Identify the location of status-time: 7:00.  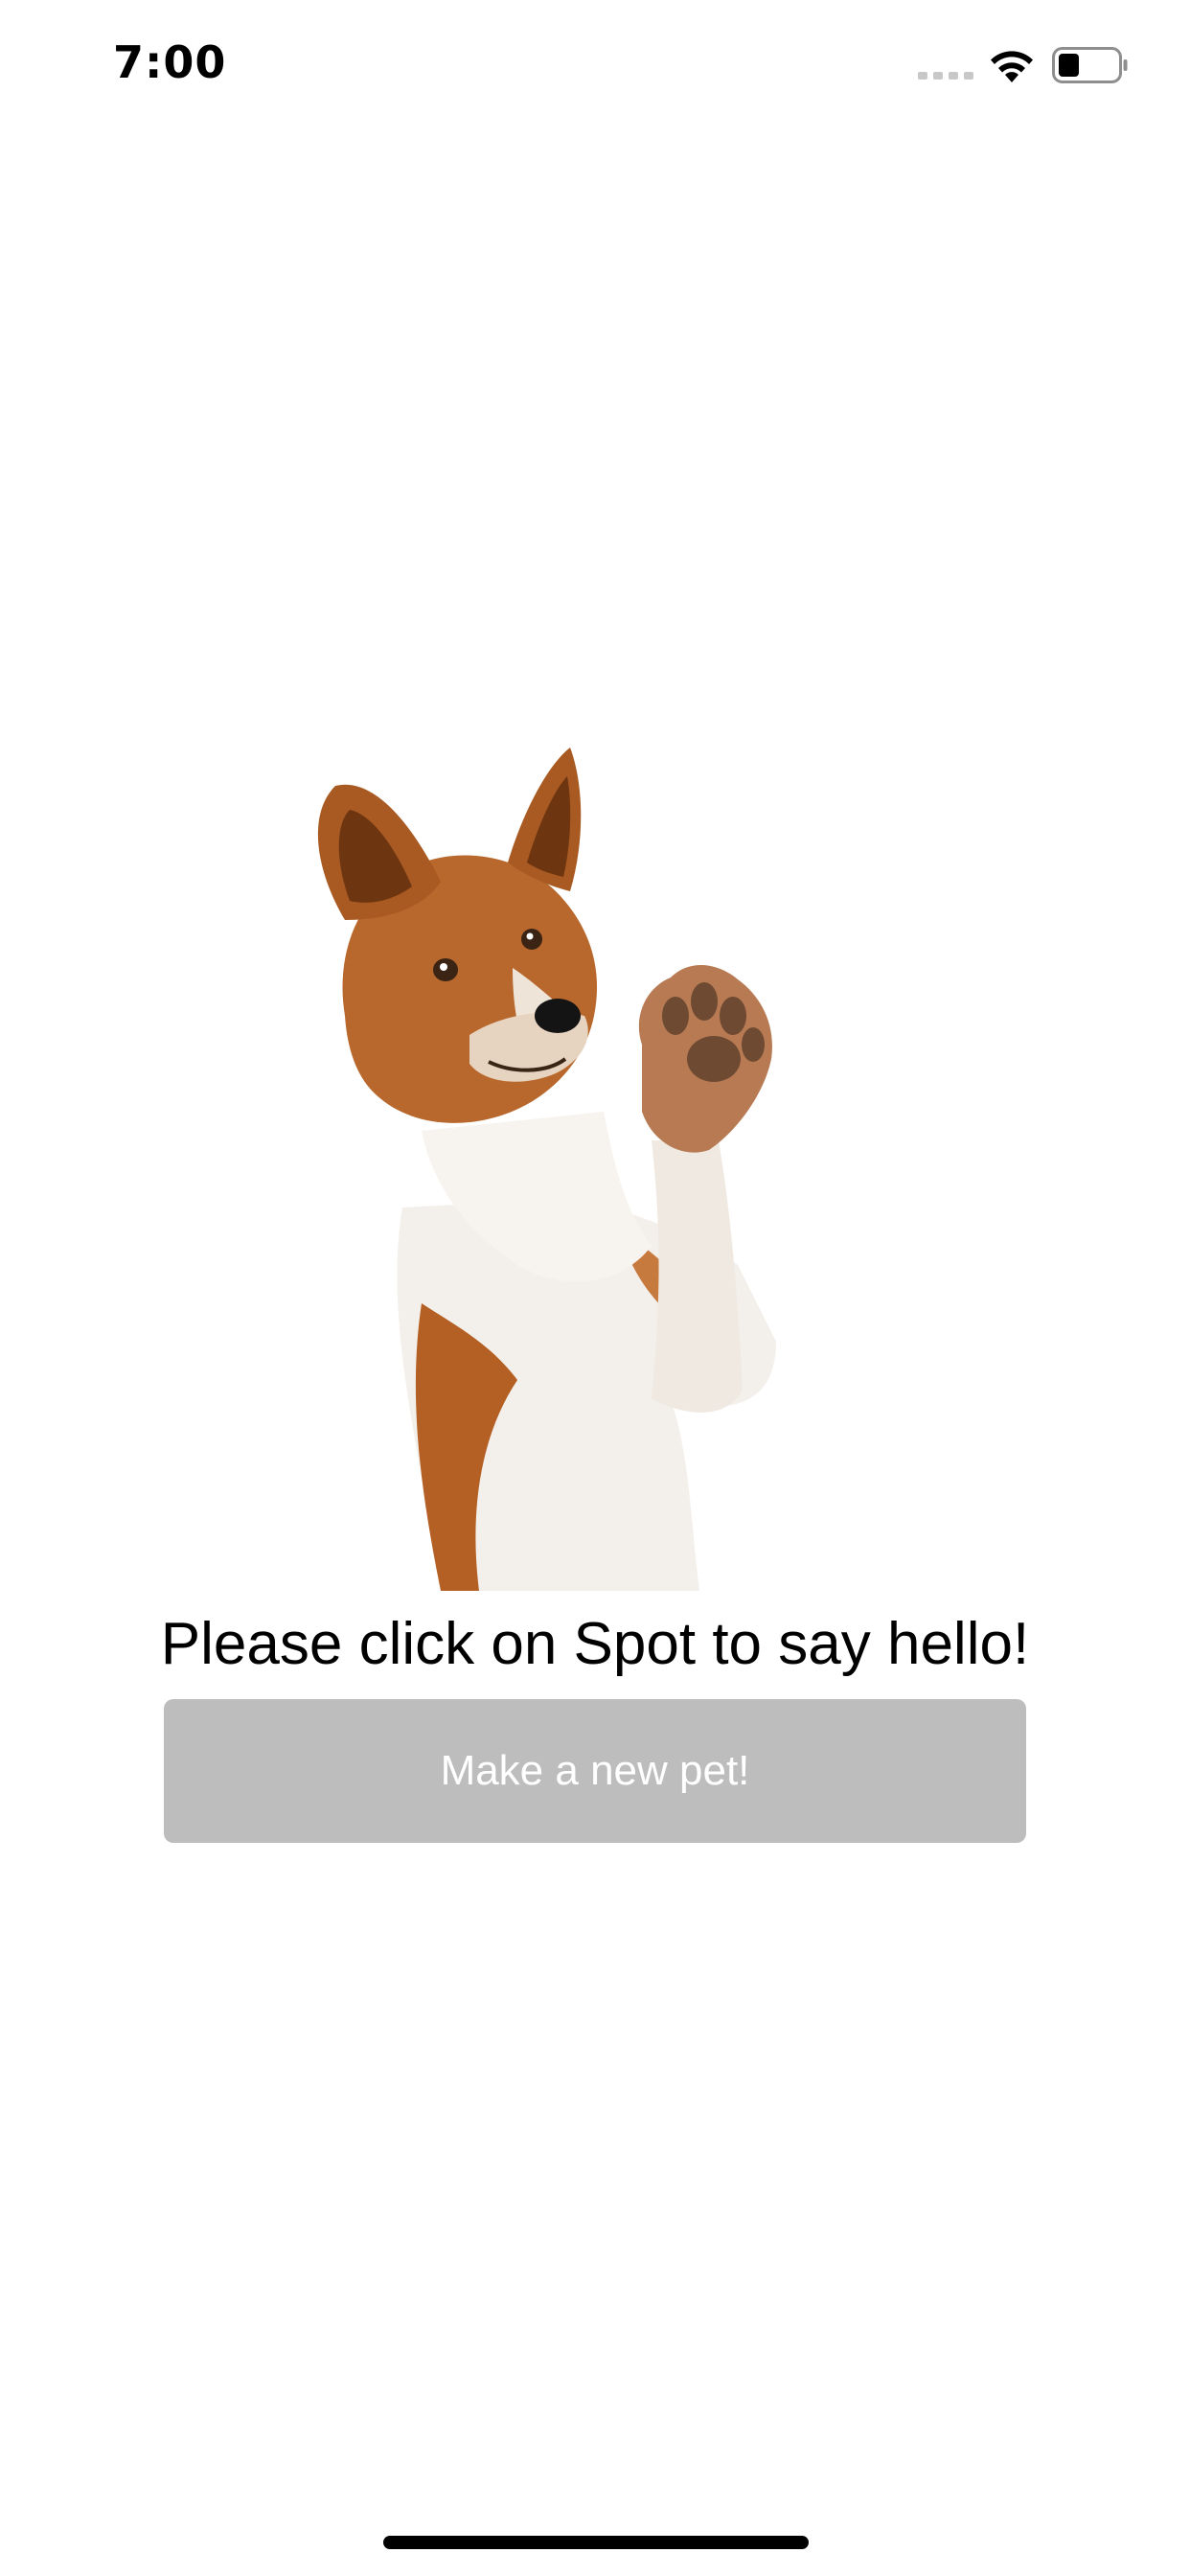
(170, 62).